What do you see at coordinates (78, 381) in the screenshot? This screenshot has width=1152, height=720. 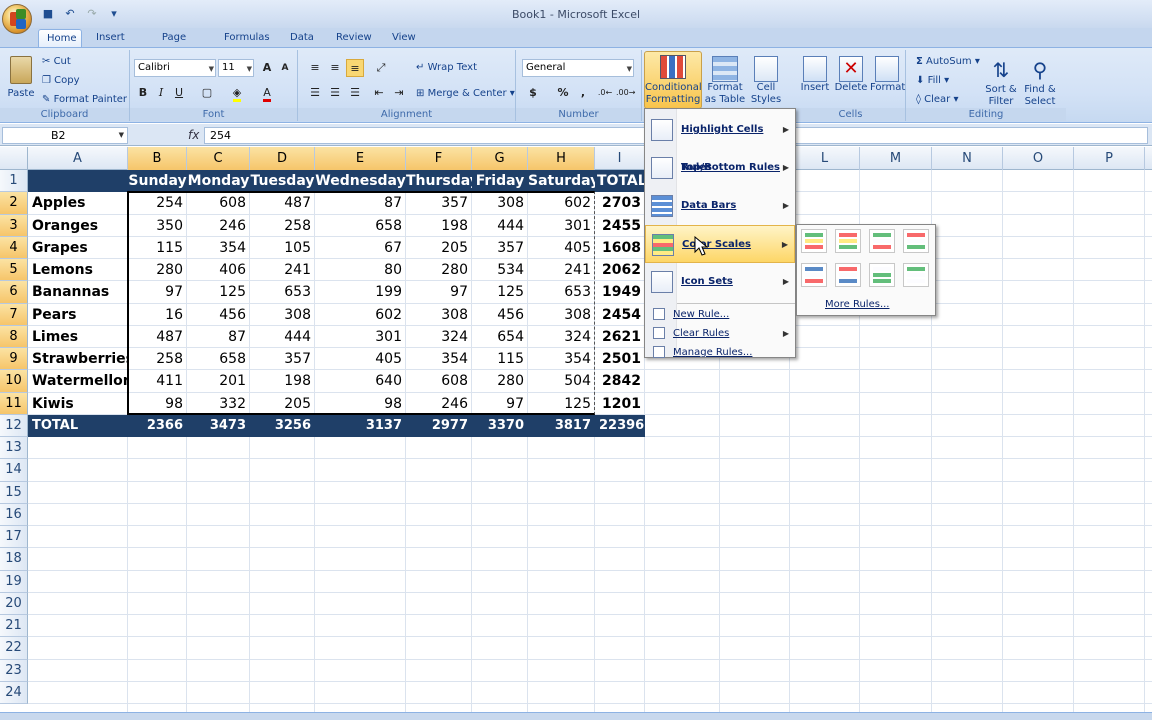 I see `fruit-name-cell: Watermellon` at bounding box center [78, 381].